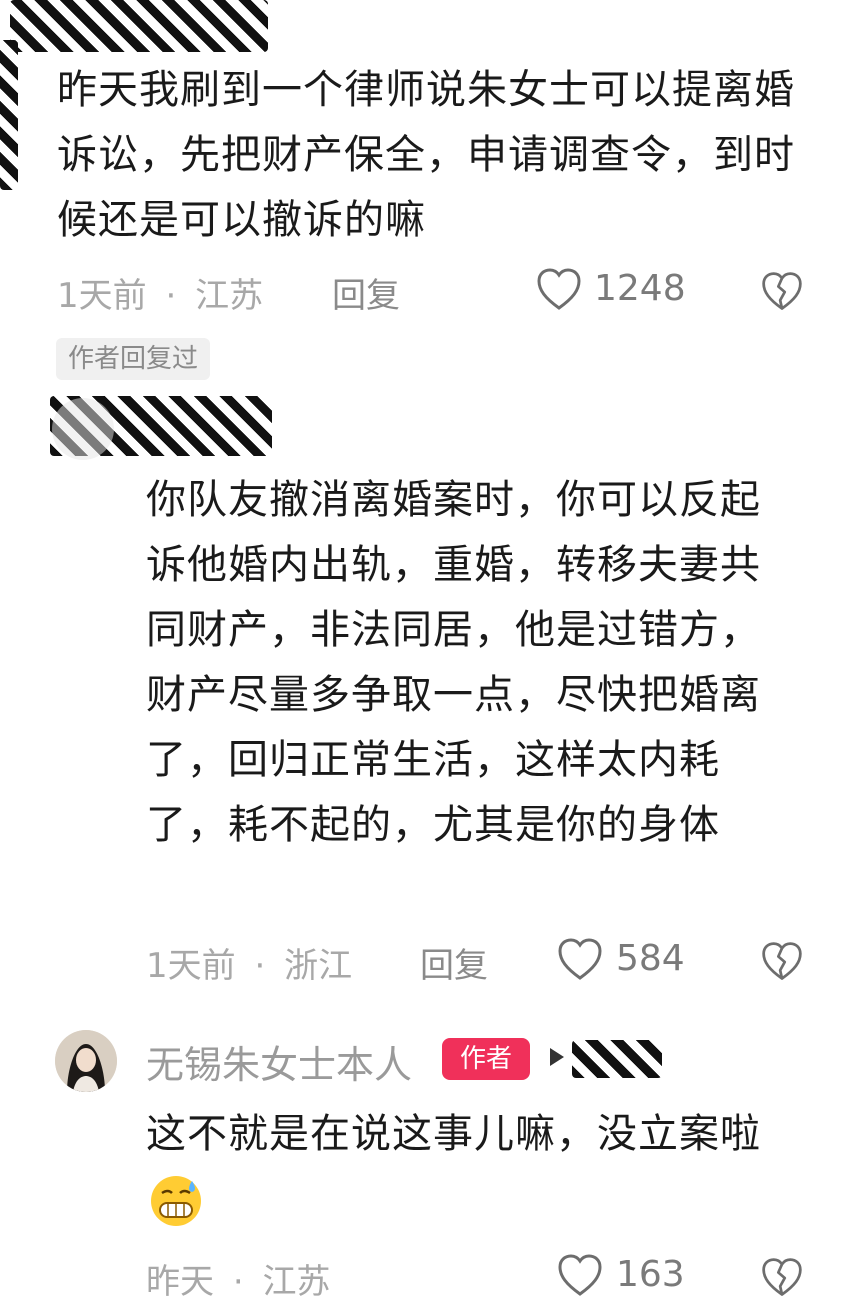 The width and height of the screenshot is (866, 1303). What do you see at coordinates (83, 429) in the screenshot?
I see `reply-avatar-placeholder` at bounding box center [83, 429].